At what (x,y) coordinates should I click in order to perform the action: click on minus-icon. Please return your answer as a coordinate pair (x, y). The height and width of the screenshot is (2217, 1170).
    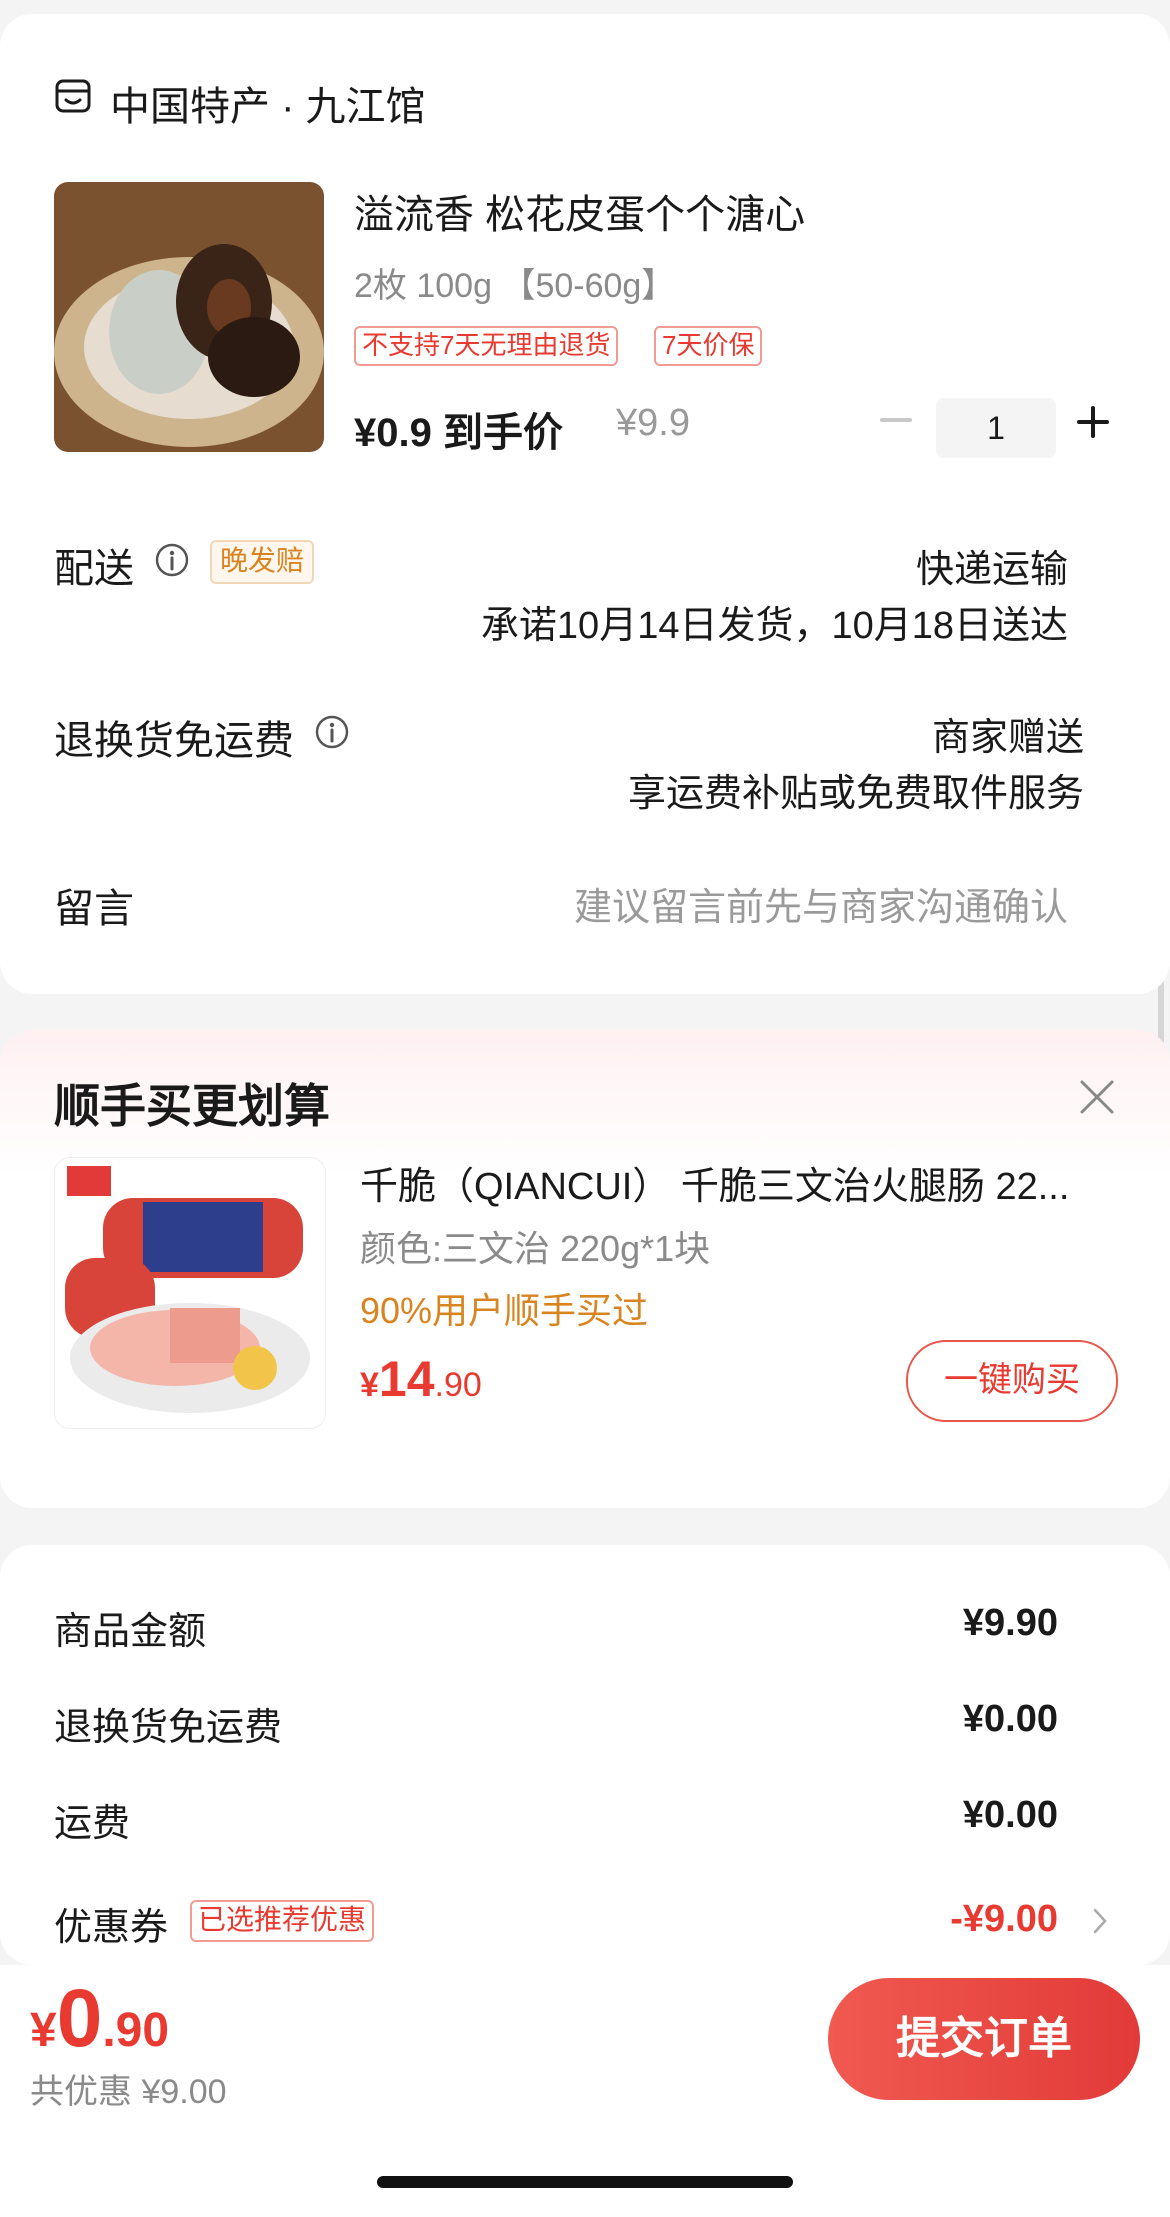
    Looking at the image, I should click on (896, 420).